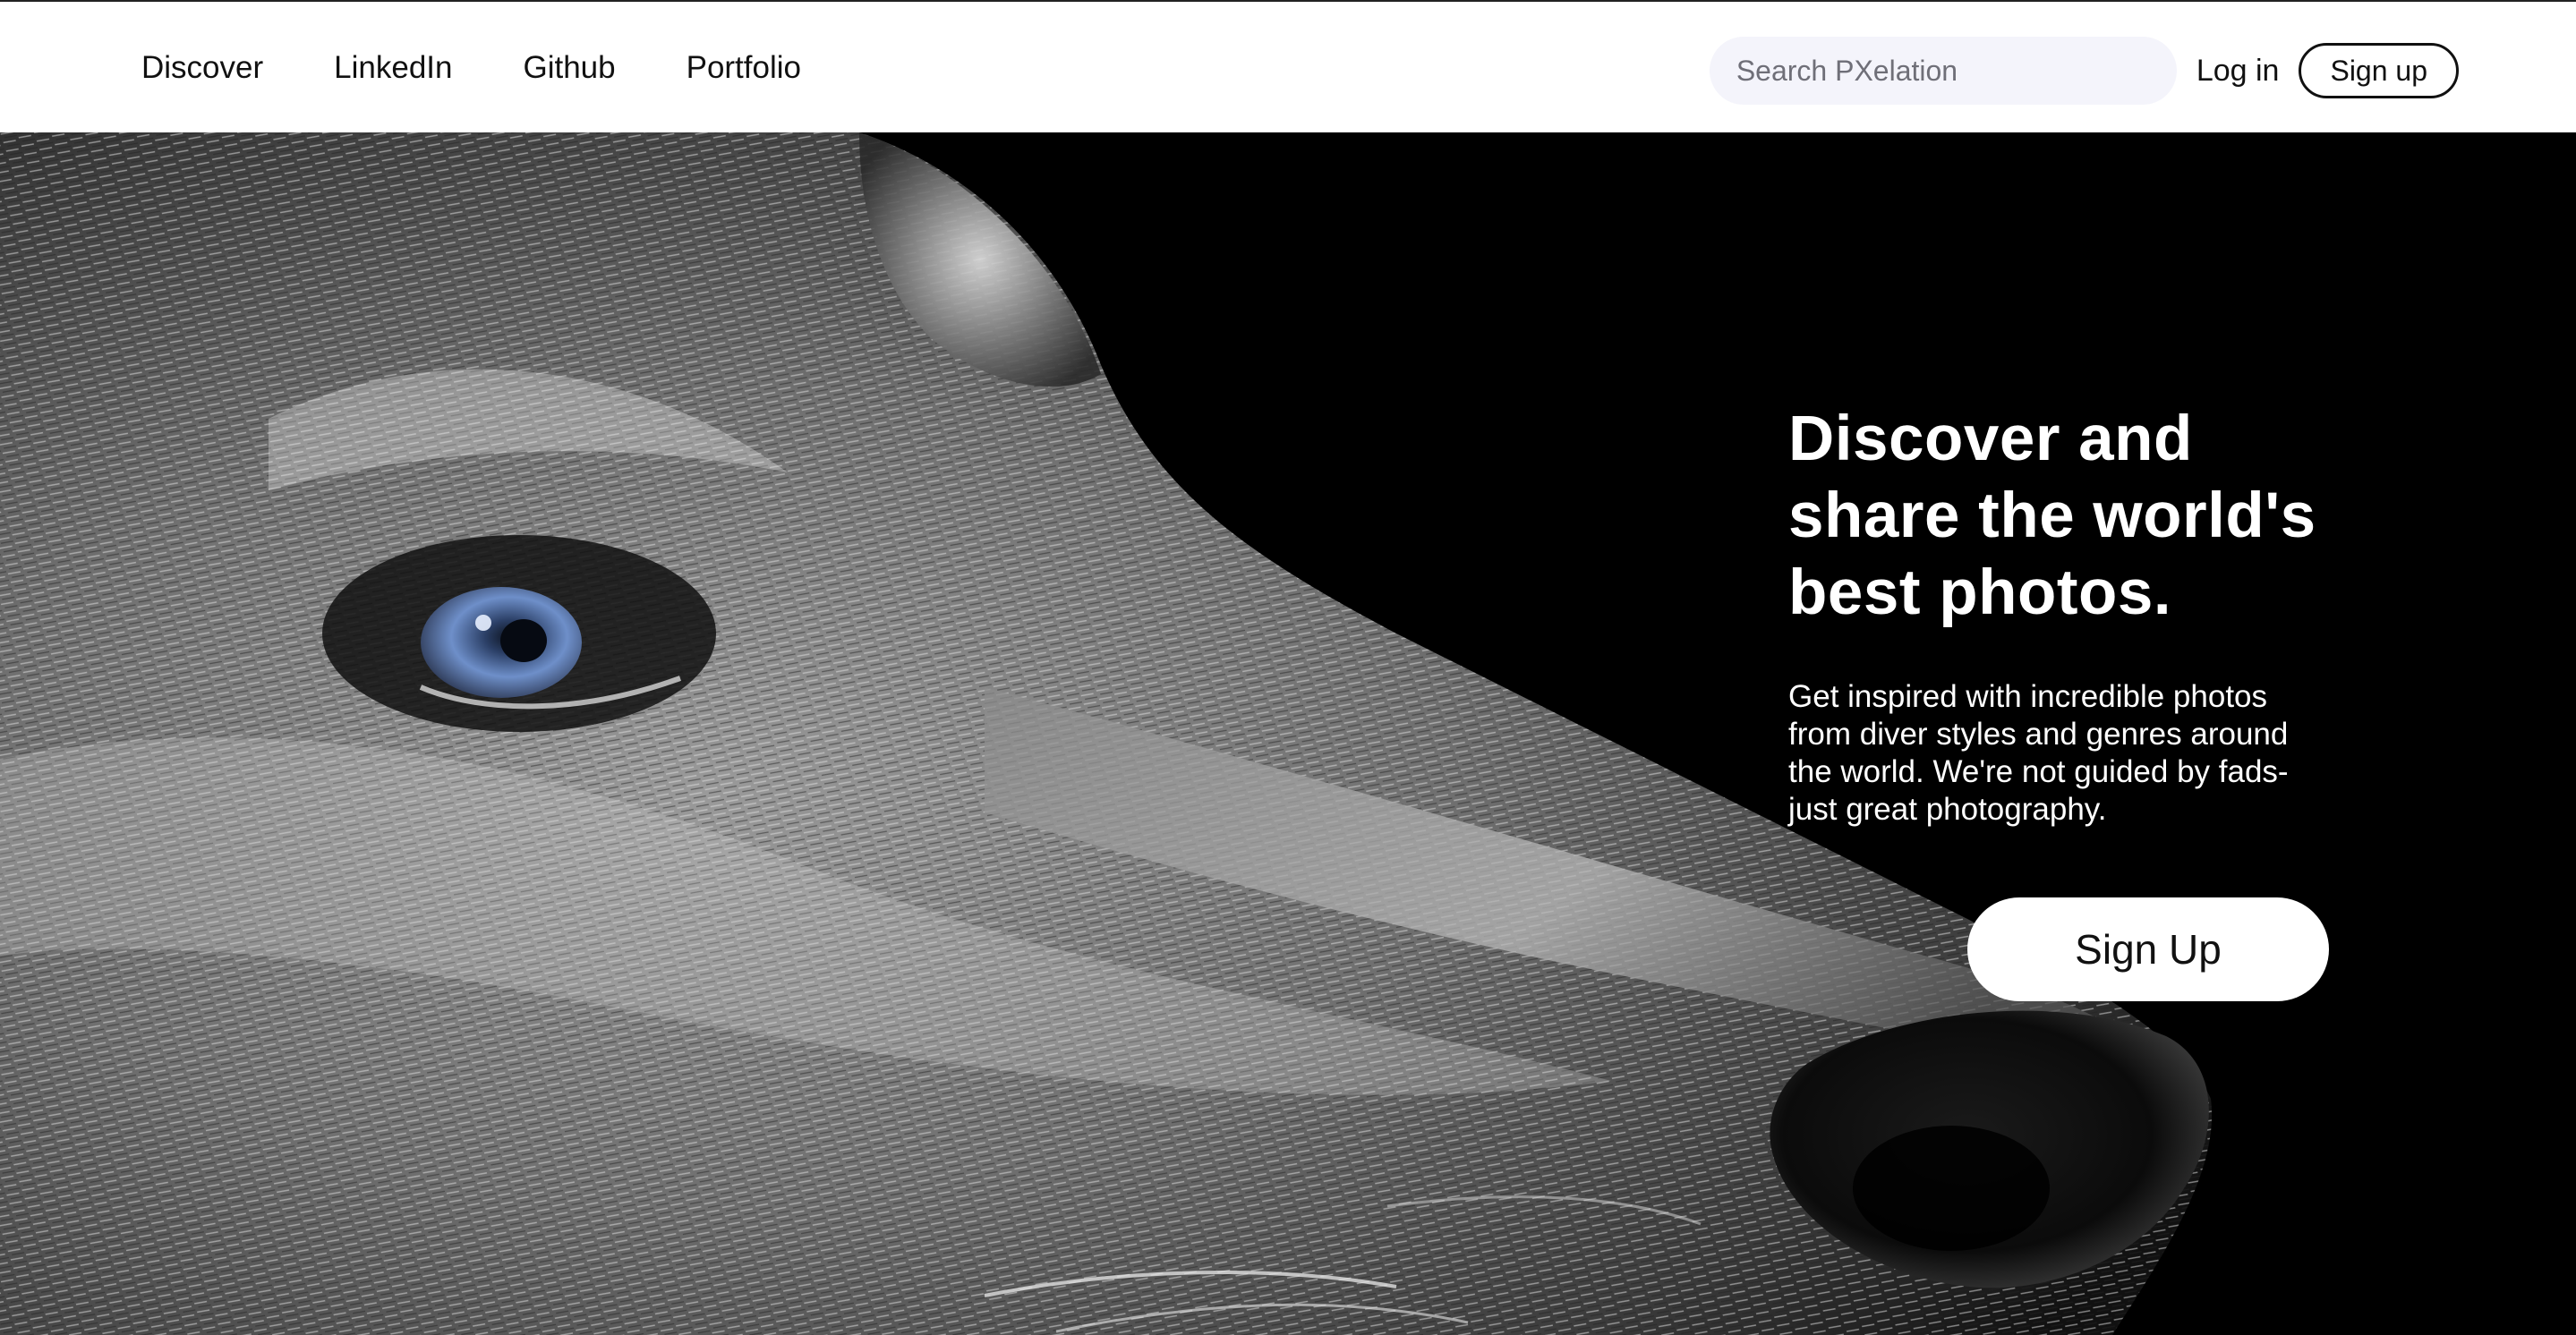  What do you see at coordinates (2238, 71) in the screenshot?
I see `login-link: Log in` at bounding box center [2238, 71].